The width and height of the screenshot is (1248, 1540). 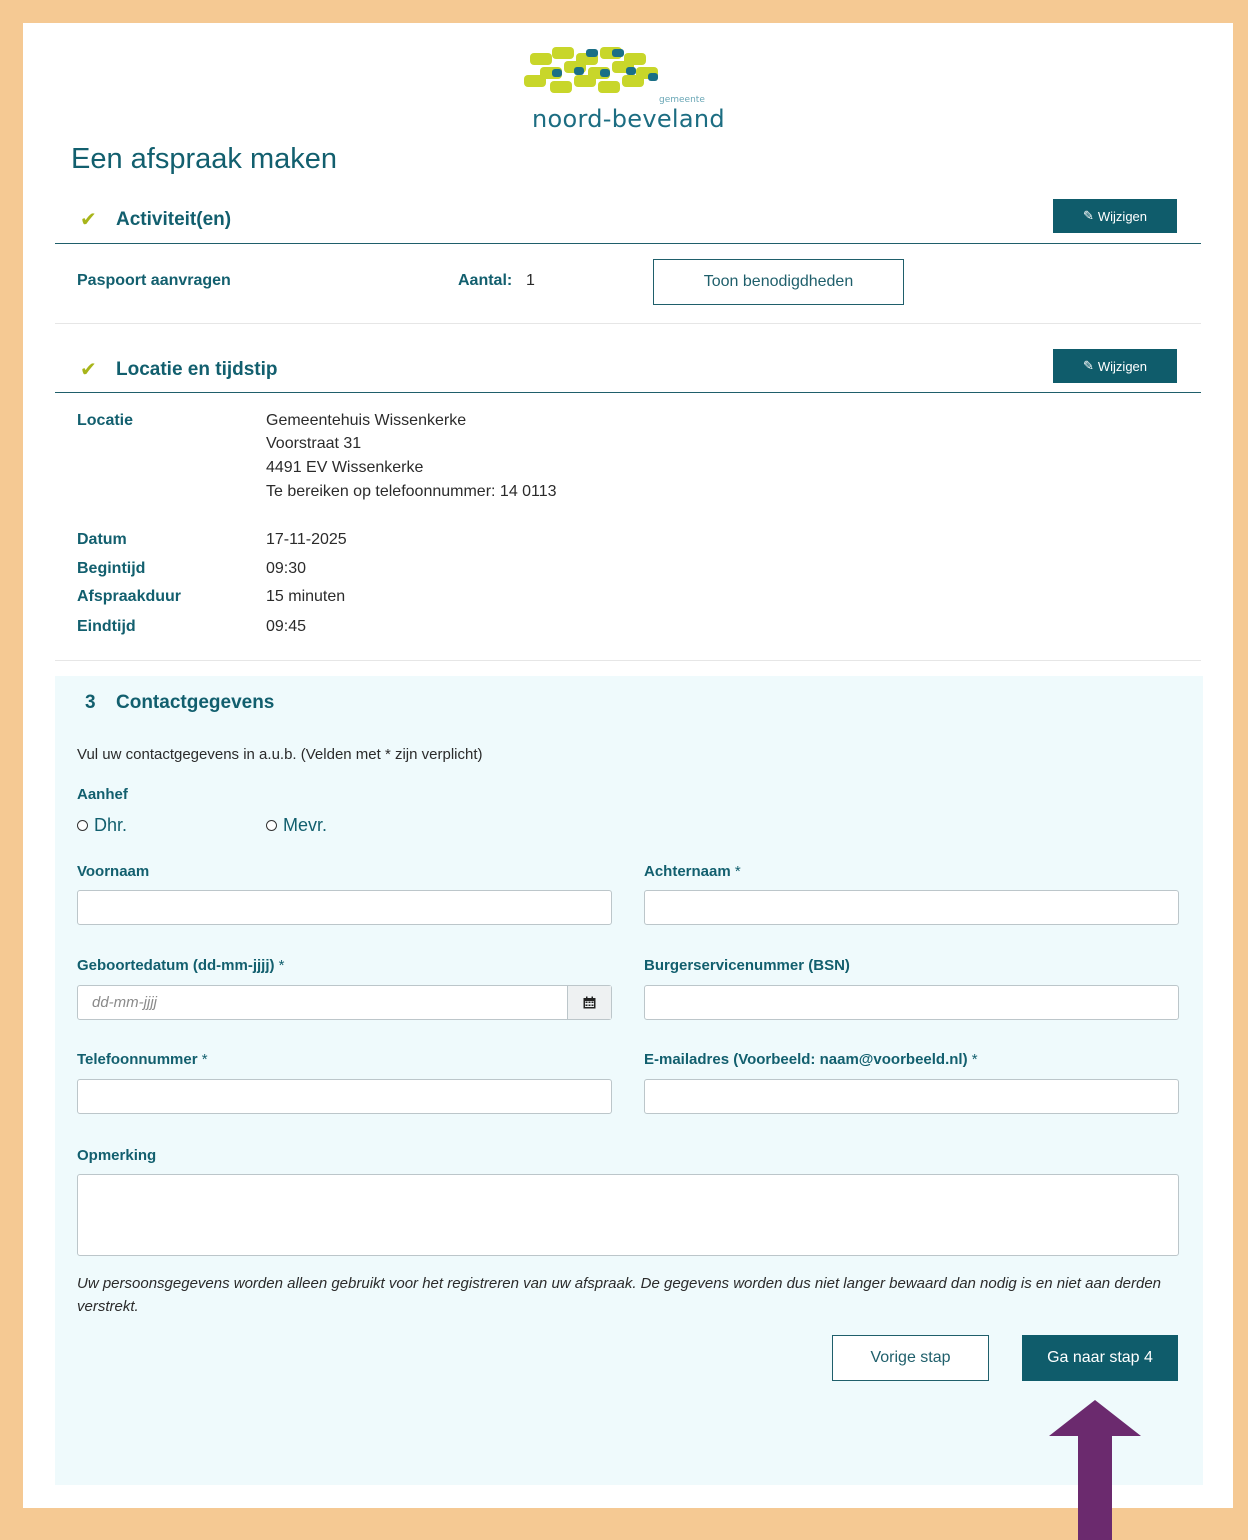 What do you see at coordinates (102, 539) in the screenshot?
I see `date-label: Datum` at bounding box center [102, 539].